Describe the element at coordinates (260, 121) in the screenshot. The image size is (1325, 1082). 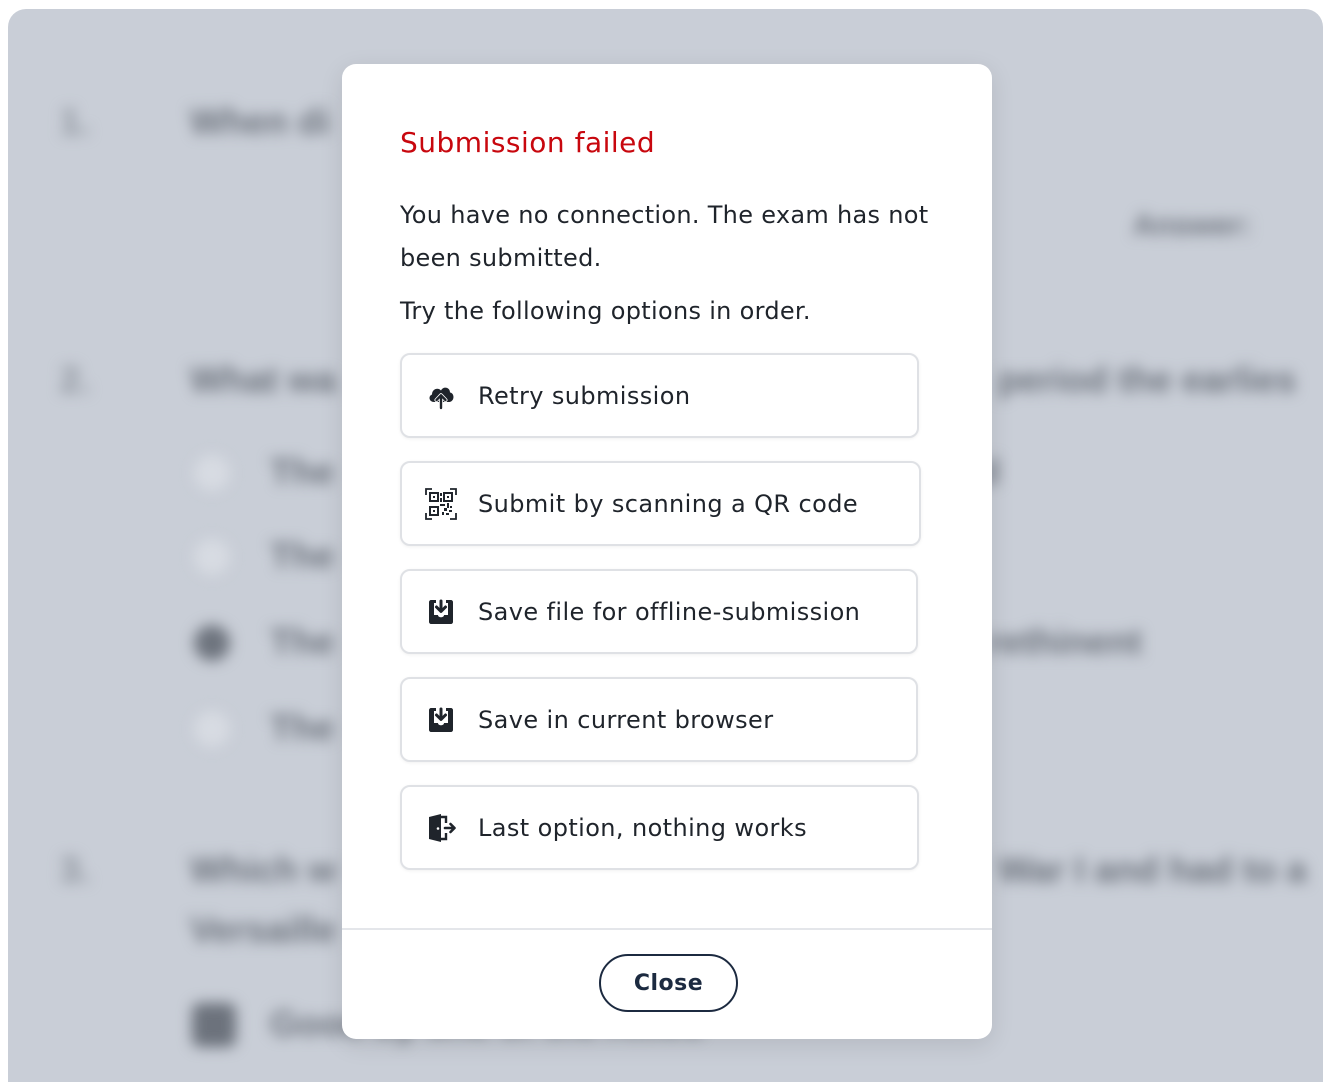
I see `question-1-text: When di` at that location.